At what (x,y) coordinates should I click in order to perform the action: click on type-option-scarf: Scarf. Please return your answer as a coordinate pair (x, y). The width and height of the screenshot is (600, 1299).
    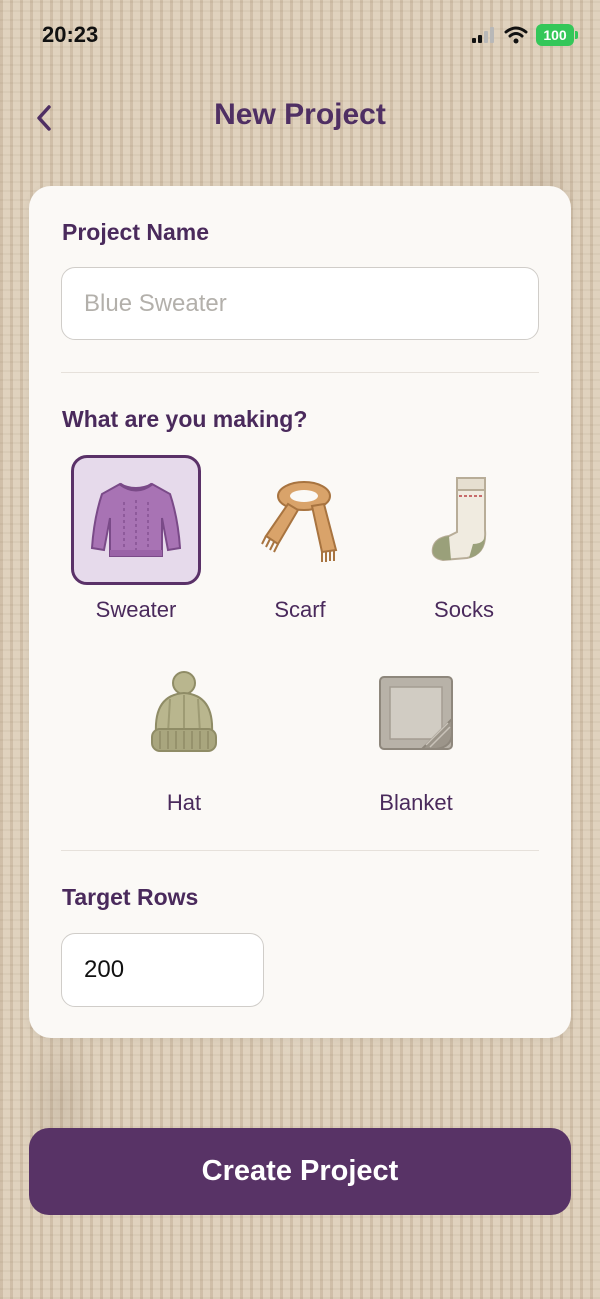
    Looking at the image, I should click on (300, 539).